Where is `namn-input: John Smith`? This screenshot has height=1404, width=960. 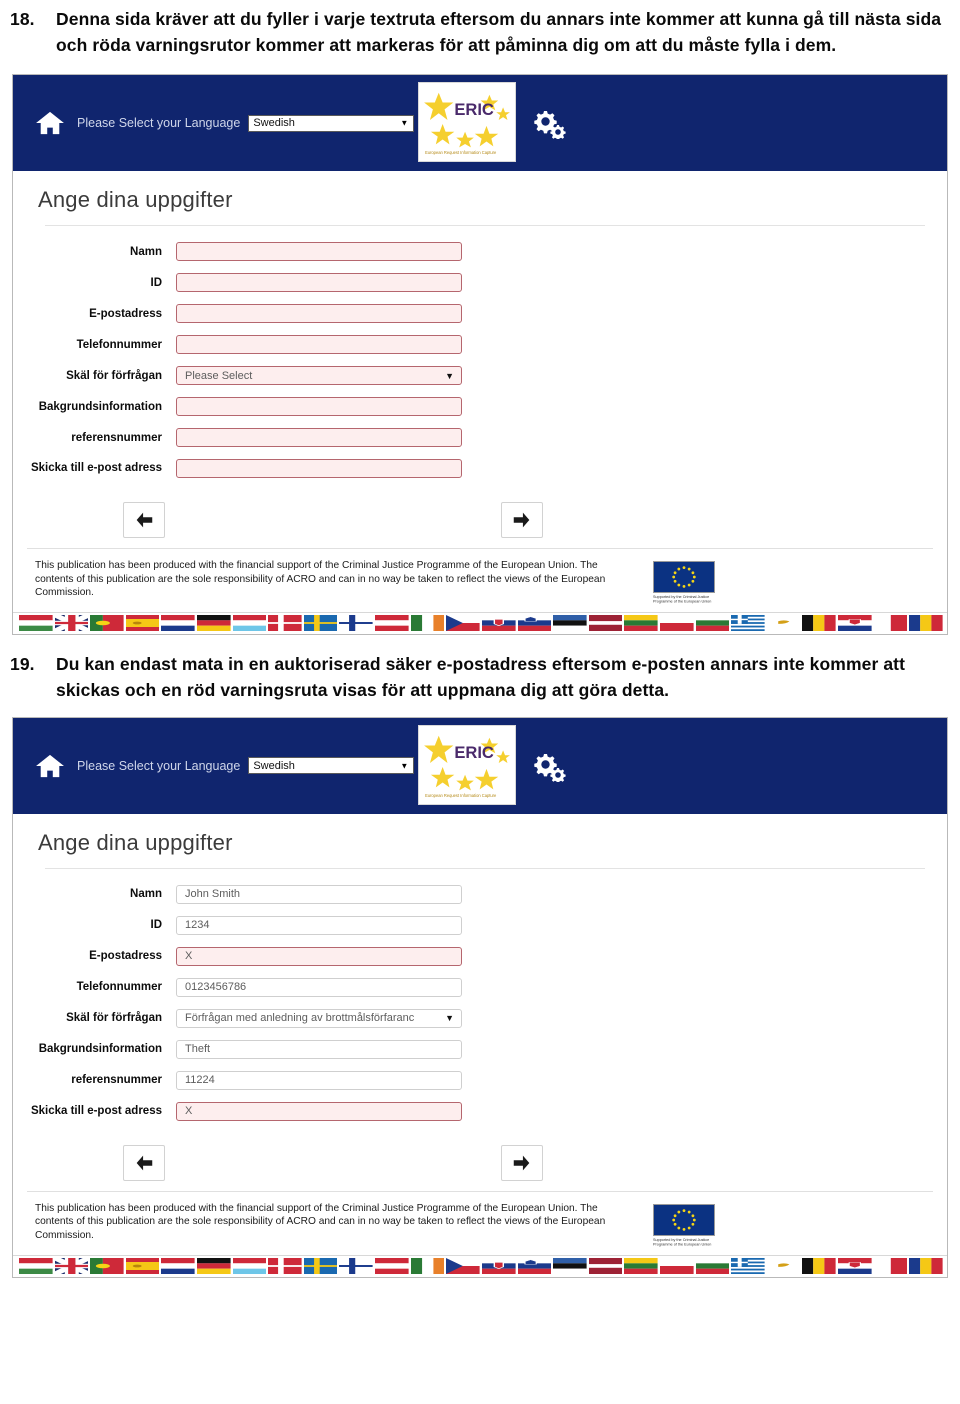 namn-input: John Smith is located at coordinates (319, 894).